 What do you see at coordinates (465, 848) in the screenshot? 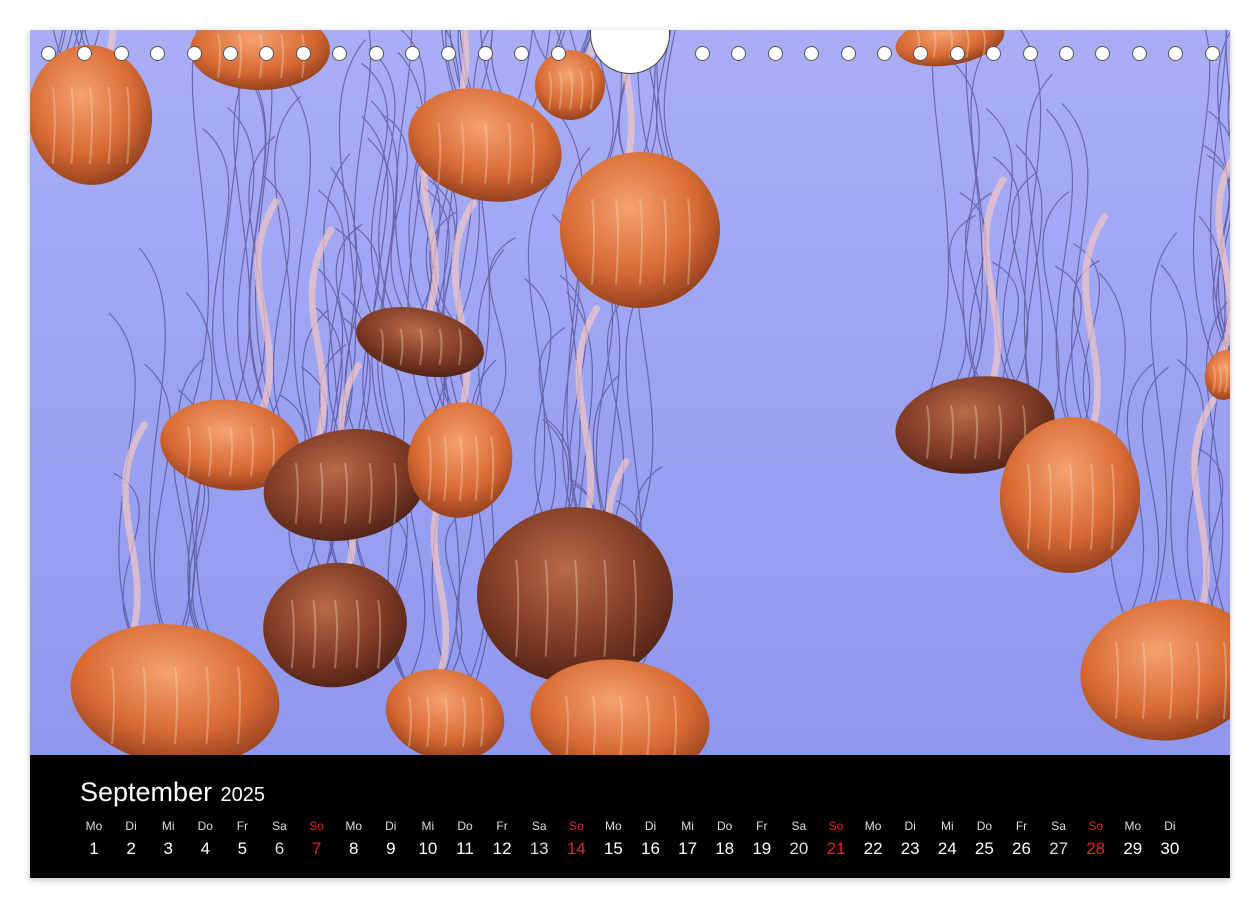
I see `day-number: 11` at bounding box center [465, 848].